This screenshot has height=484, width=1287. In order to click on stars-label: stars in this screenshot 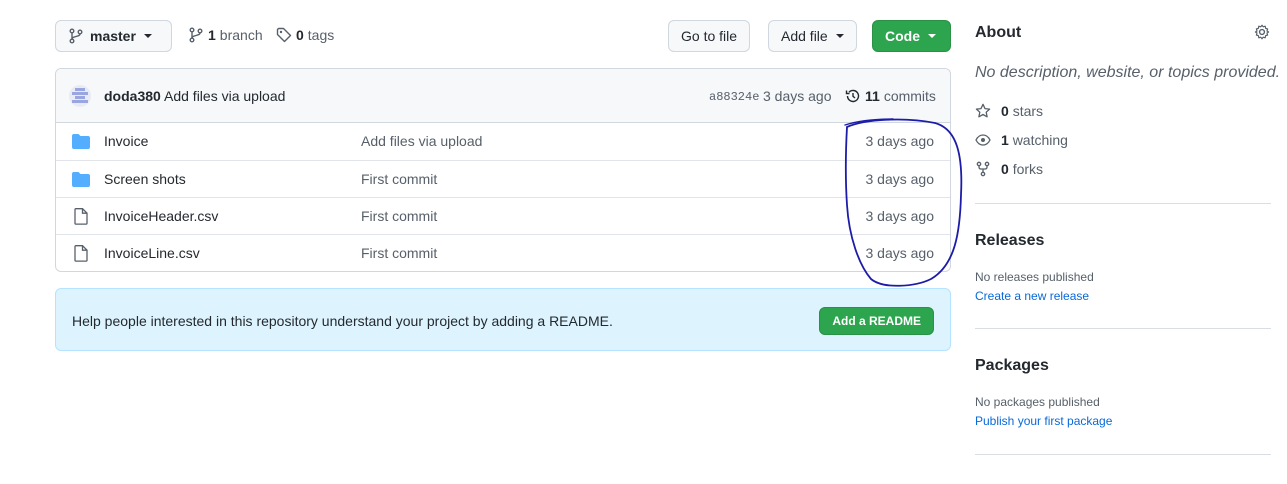, I will do `click(1028, 111)`.